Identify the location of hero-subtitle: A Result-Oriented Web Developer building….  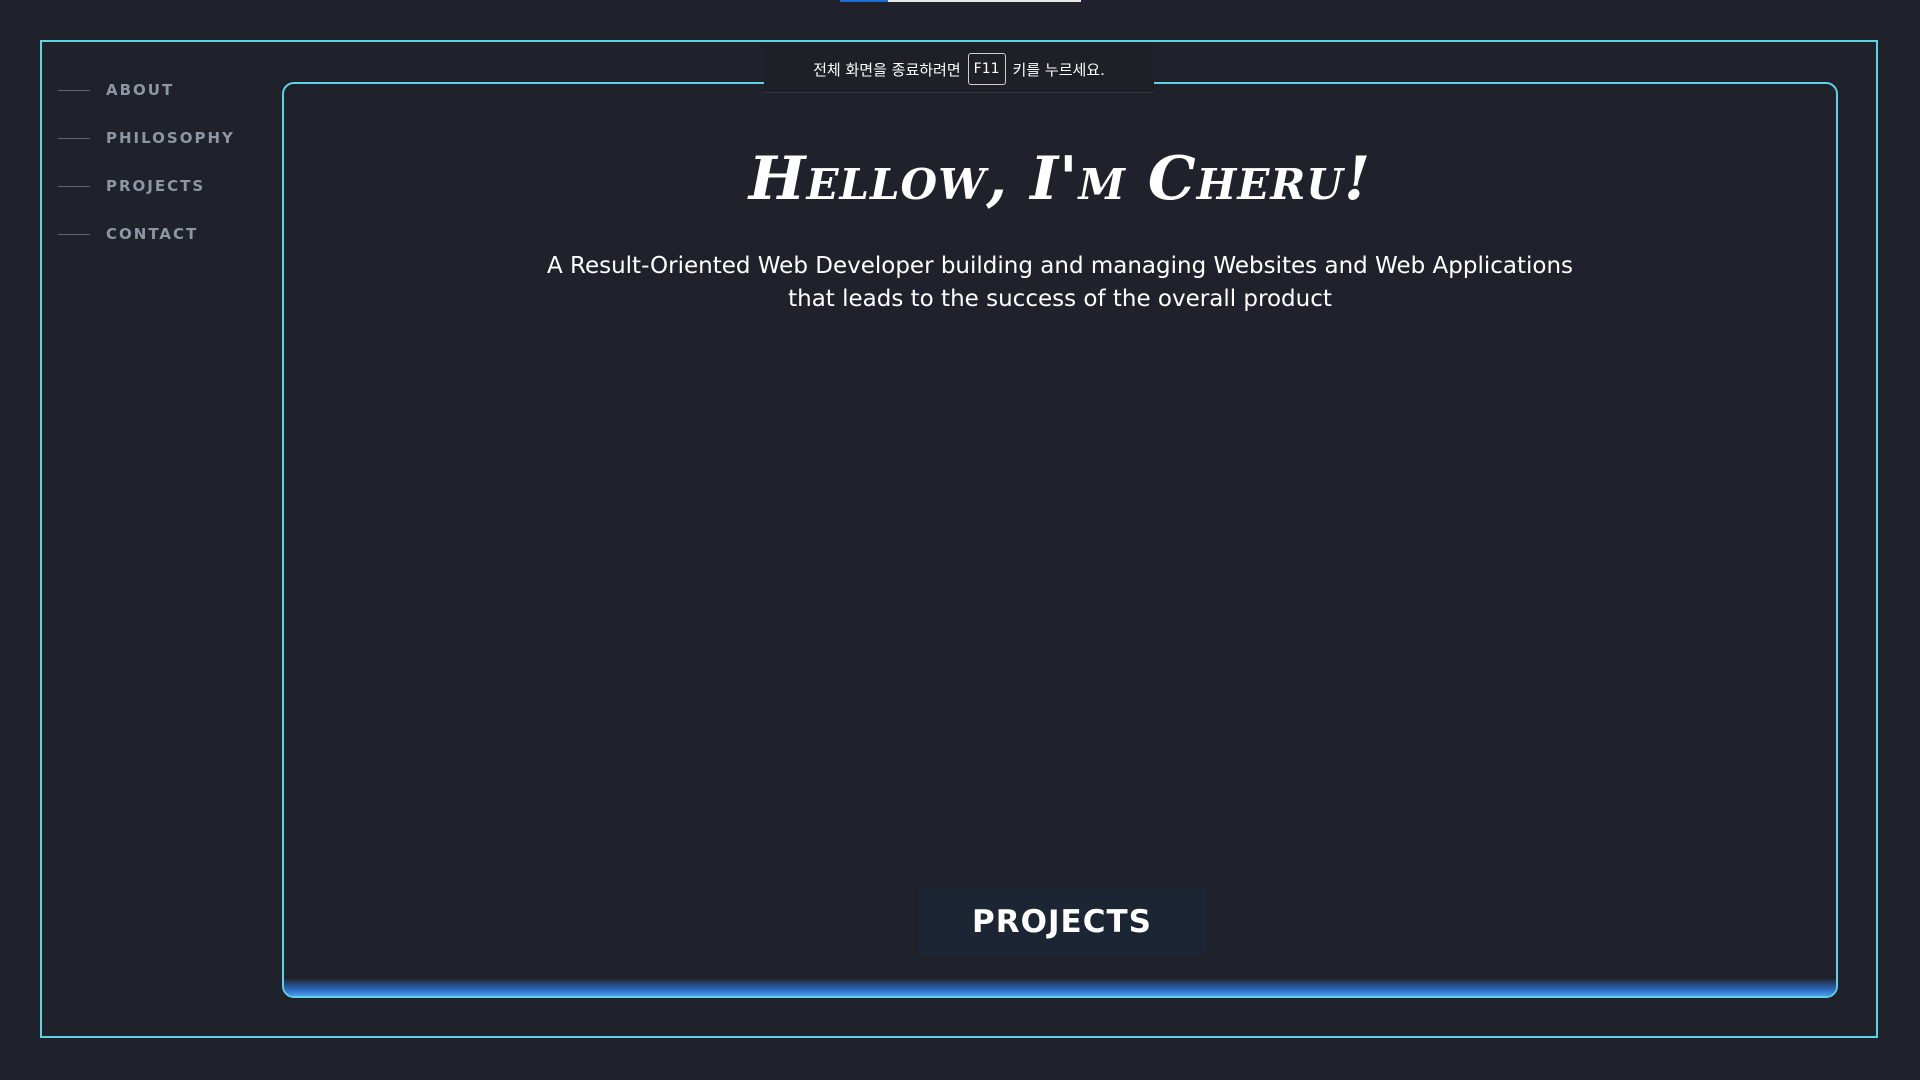
(1060, 282).